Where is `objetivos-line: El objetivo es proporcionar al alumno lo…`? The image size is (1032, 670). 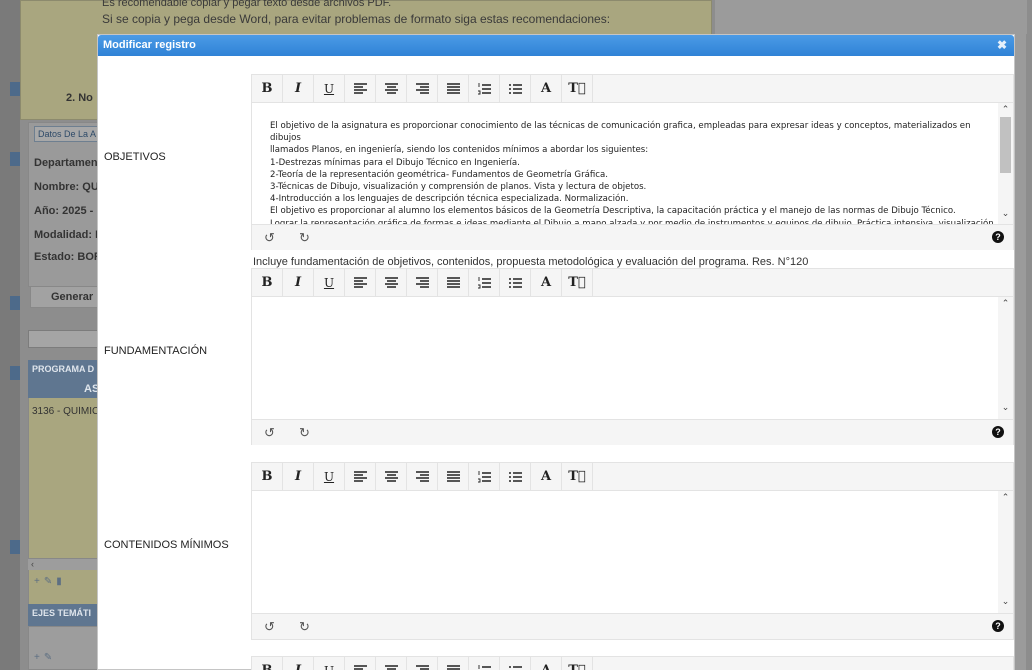 objetivos-line: El objetivo es proporcionar al alumno lo… is located at coordinates (613, 211).